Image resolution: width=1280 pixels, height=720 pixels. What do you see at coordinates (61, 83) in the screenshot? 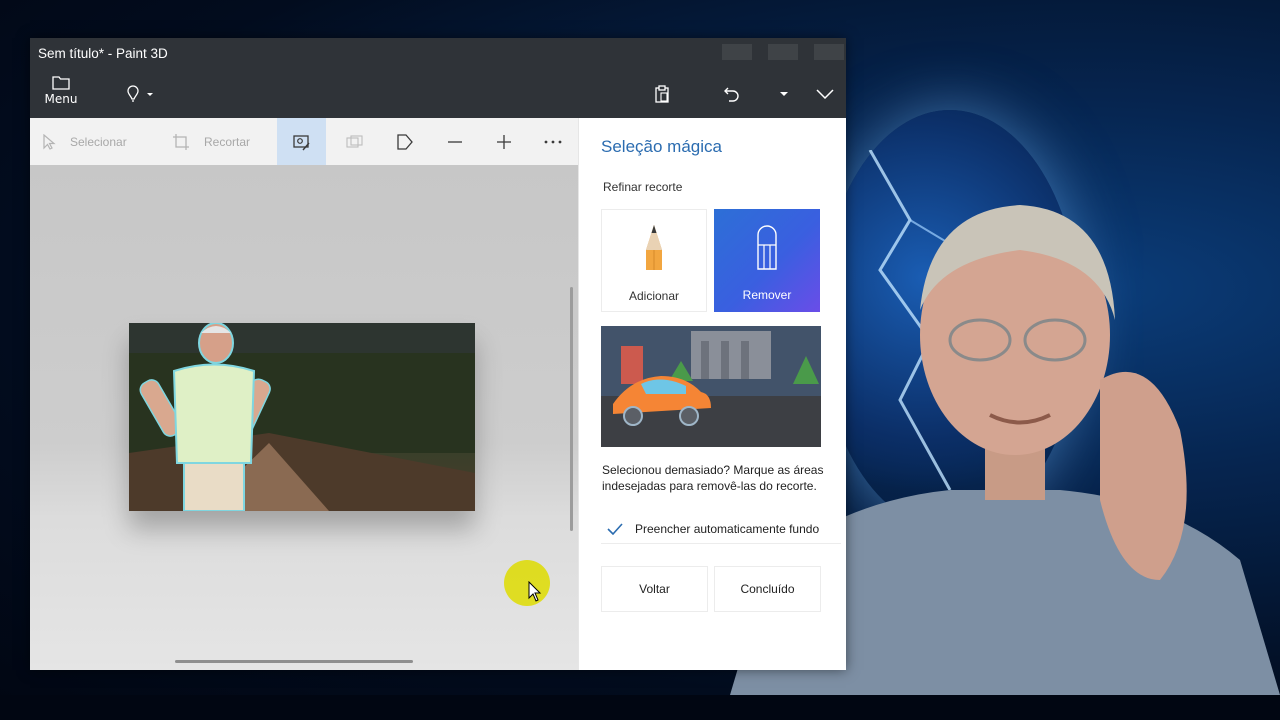
I see `folder-icon` at bounding box center [61, 83].